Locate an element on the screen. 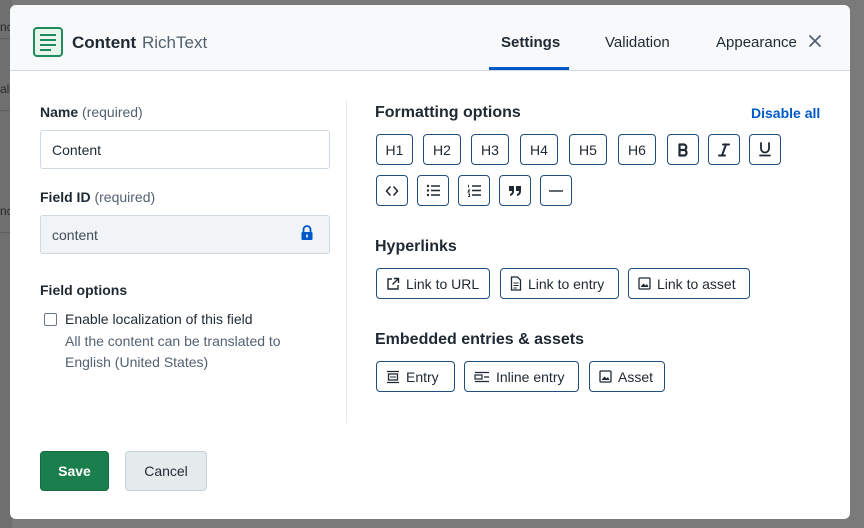 This screenshot has height=528, width=864. link-to-url-button: Link to URL is located at coordinates (433, 283).